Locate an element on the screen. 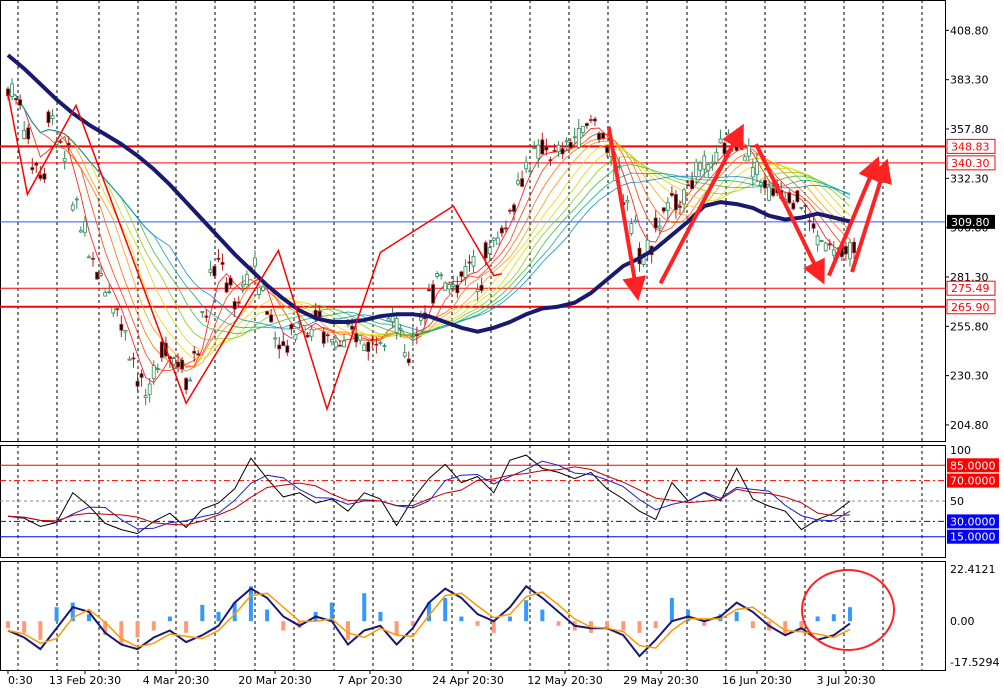  x-axis-label: 0:30 is located at coordinates (20, 680).